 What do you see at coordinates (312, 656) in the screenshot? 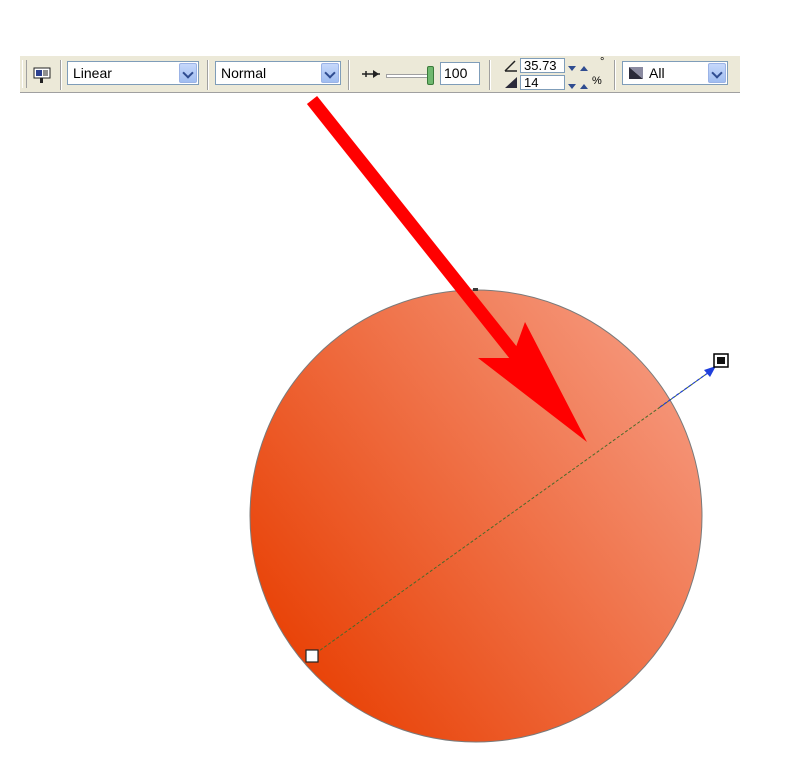
I see `gradient-start-handle` at bounding box center [312, 656].